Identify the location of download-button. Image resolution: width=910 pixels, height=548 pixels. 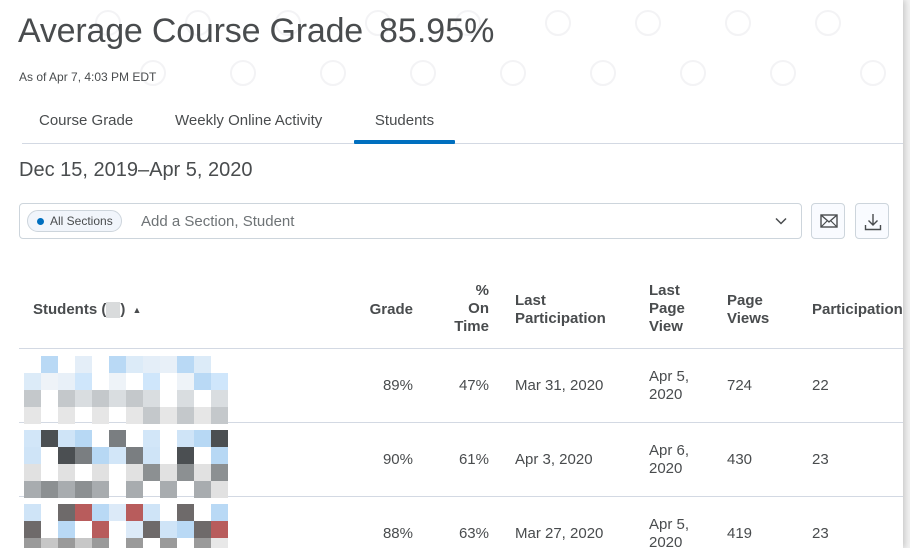
(872, 221).